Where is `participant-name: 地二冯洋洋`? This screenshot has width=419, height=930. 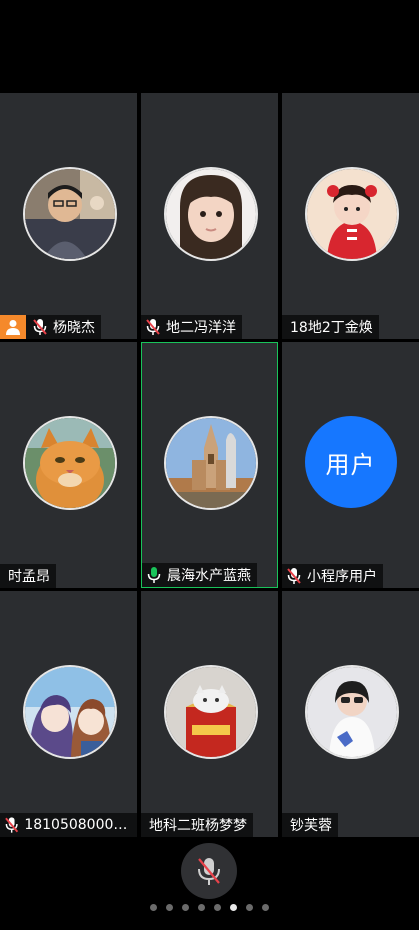
participant-name: 地二冯洋洋 is located at coordinates (201, 328).